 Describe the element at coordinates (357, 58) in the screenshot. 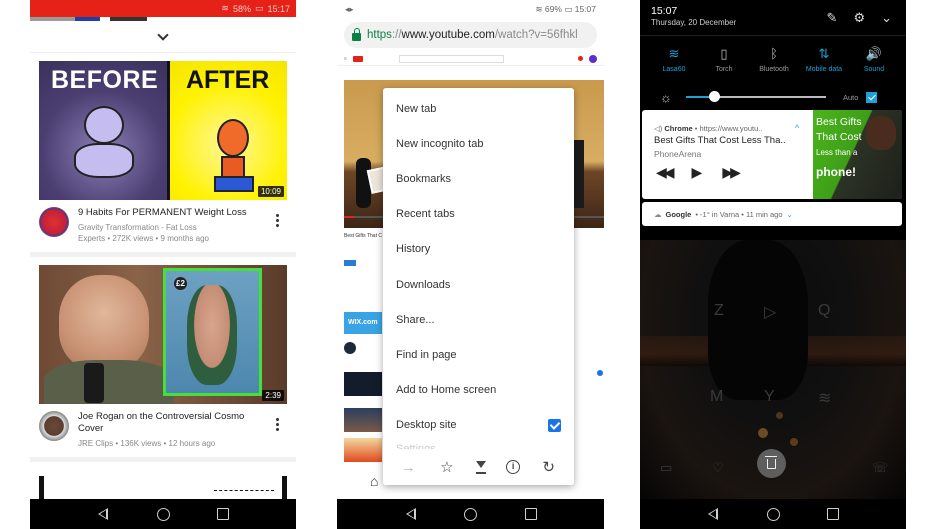

I see `youtube-logo` at that location.